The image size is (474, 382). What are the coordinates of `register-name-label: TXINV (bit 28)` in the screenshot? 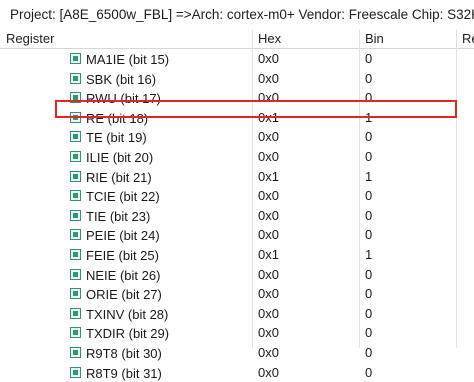 It's located at (127, 313).